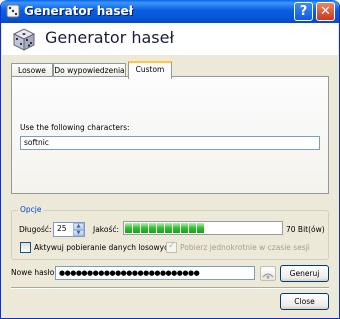 The image size is (340, 319). I want to click on eye-icon, so click(268, 276).